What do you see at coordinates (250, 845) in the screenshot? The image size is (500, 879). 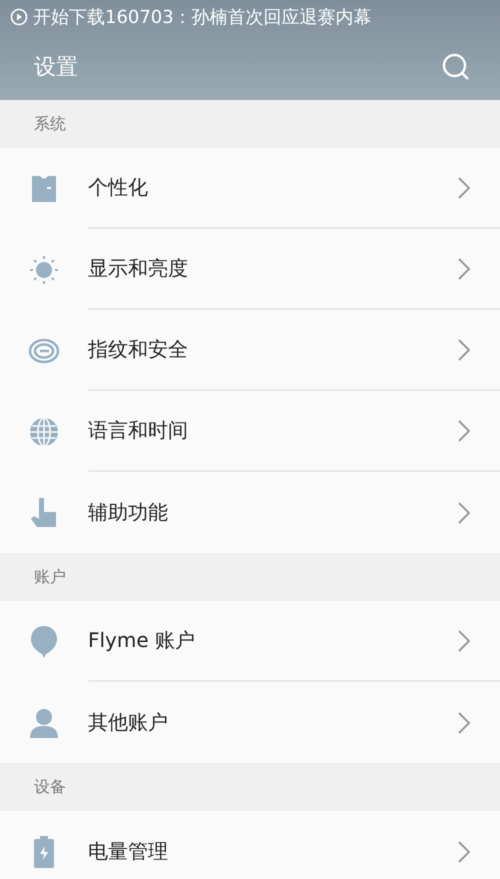 I see `settings-item: 电量管理` at bounding box center [250, 845].